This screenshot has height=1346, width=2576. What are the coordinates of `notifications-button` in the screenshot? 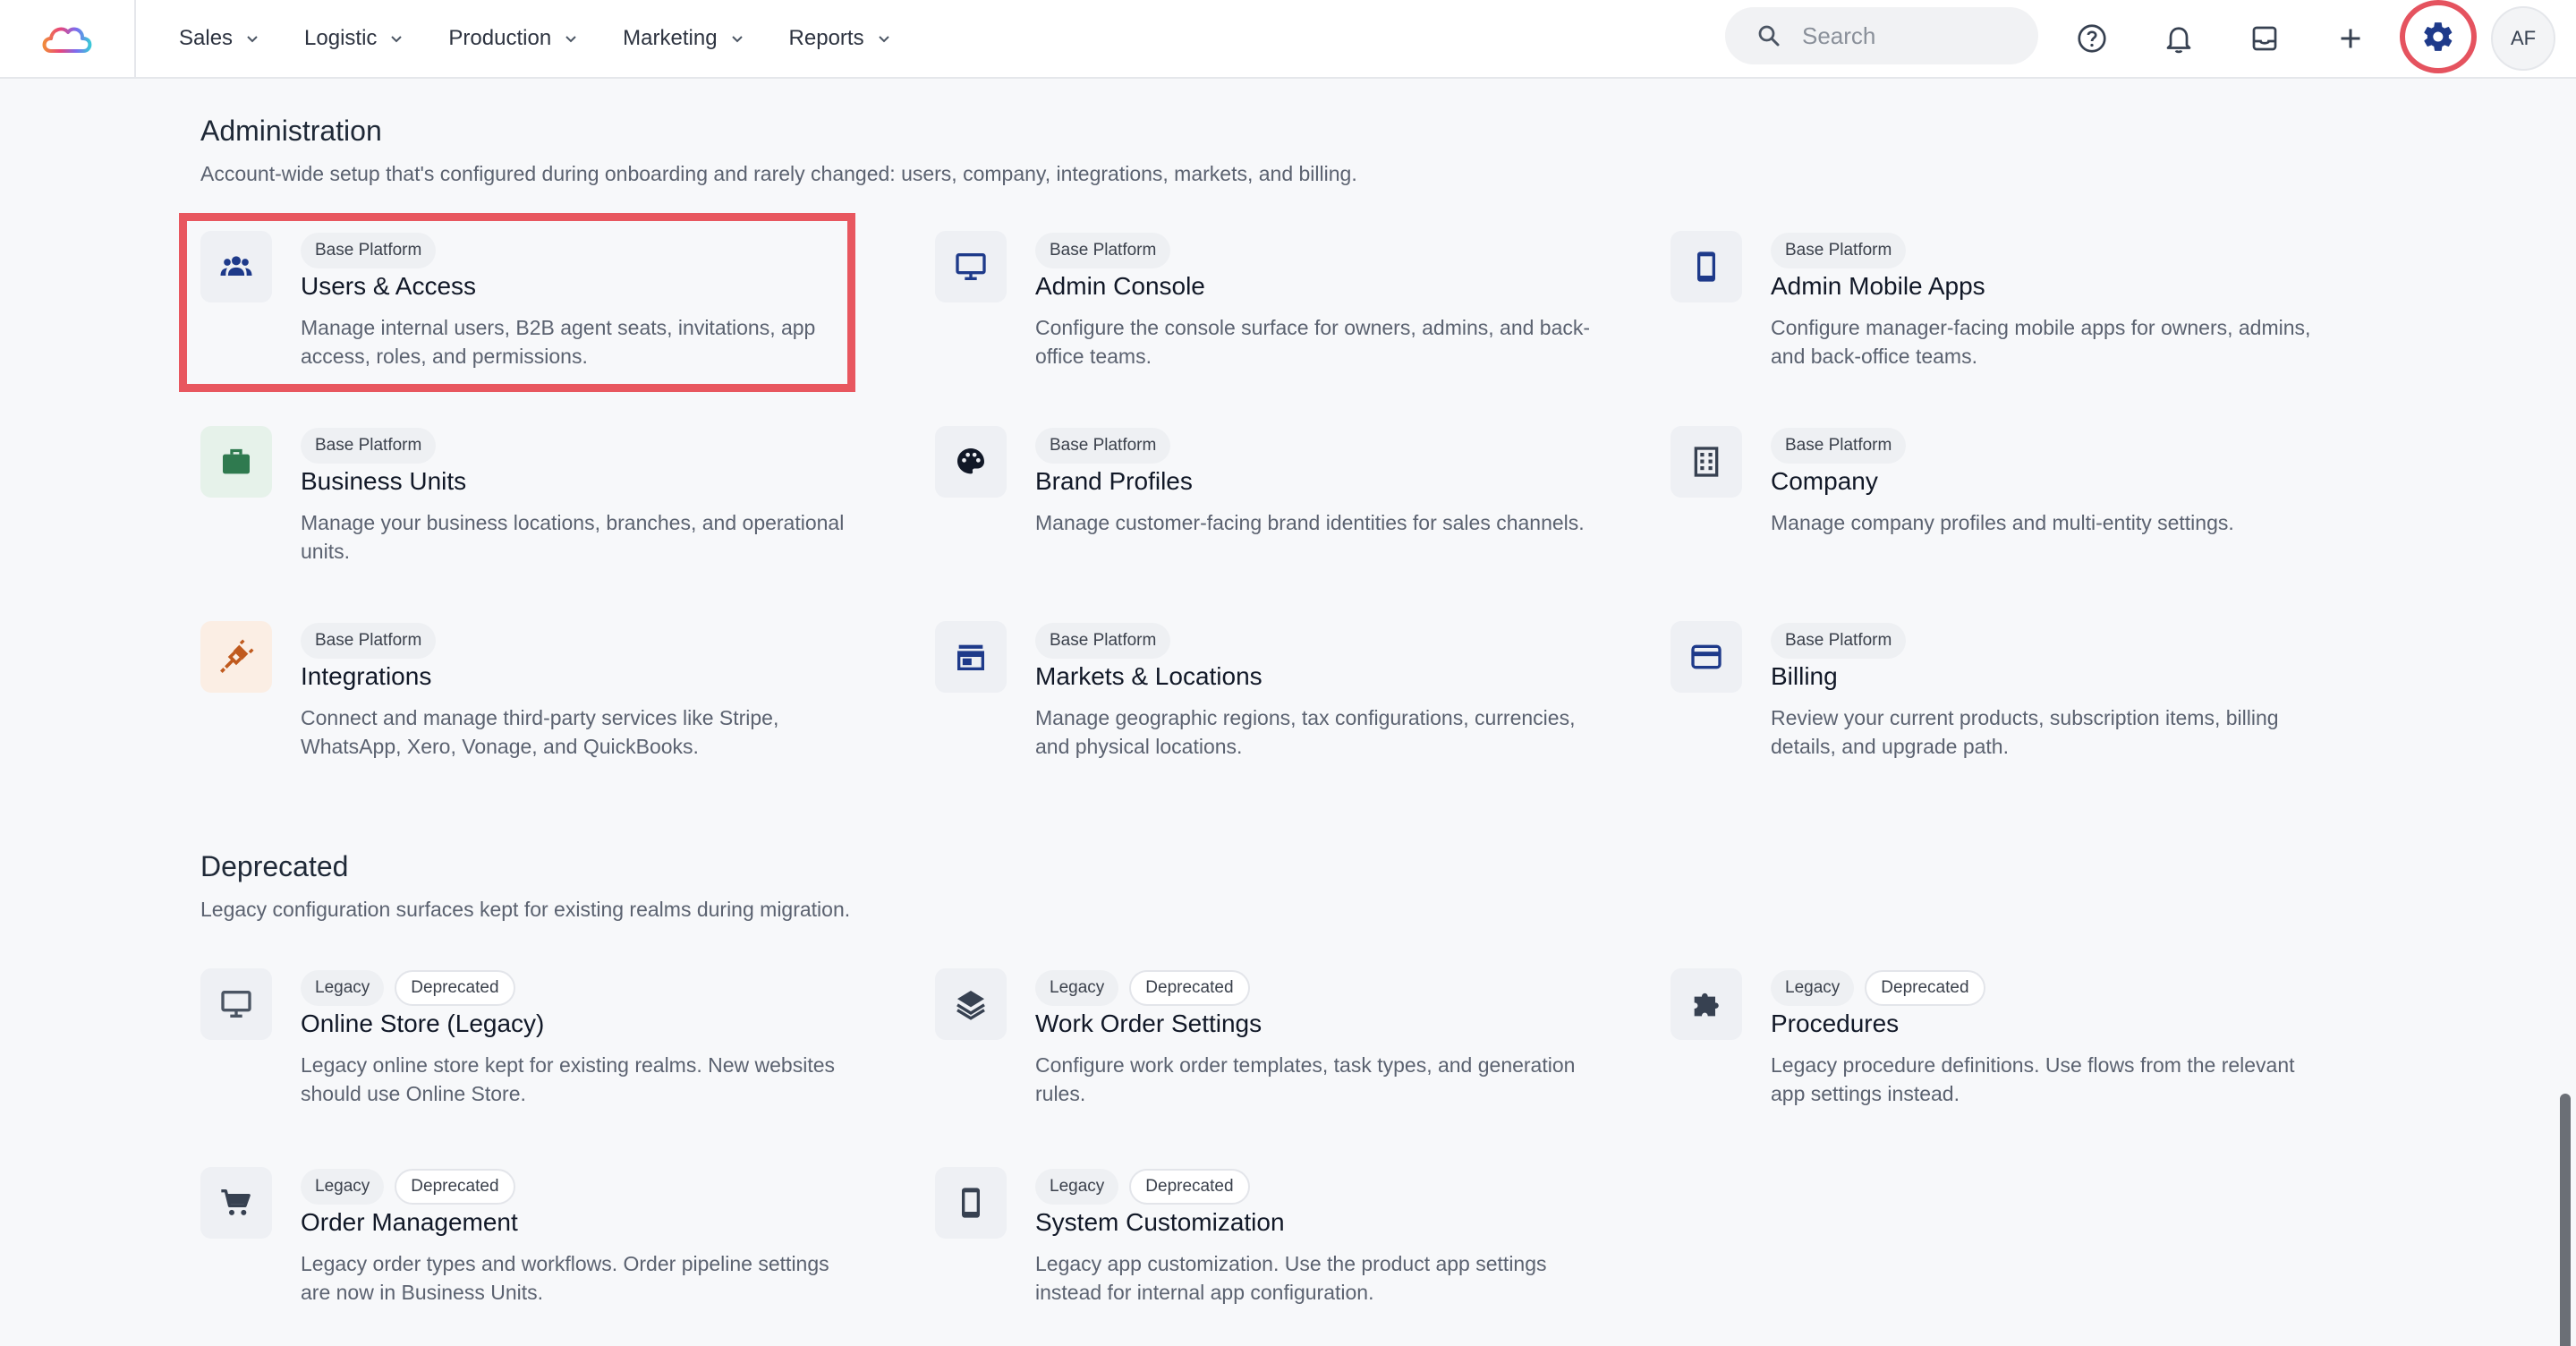 It's located at (2179, 39).